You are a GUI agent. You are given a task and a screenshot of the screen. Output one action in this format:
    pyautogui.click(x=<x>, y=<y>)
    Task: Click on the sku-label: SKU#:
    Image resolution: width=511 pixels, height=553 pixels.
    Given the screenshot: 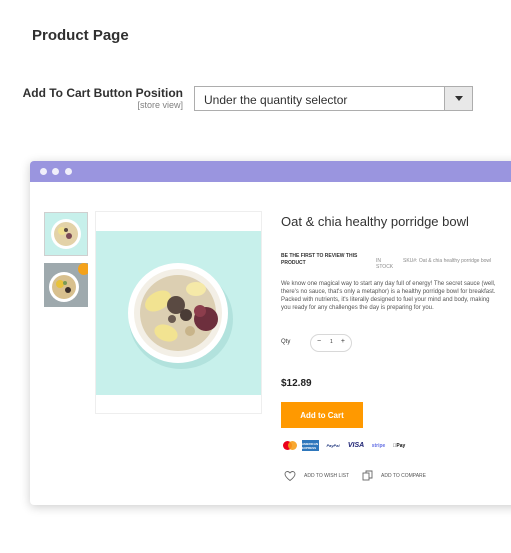 What is the action you would take?
    pyautogui.click(x=410, y=261)
    